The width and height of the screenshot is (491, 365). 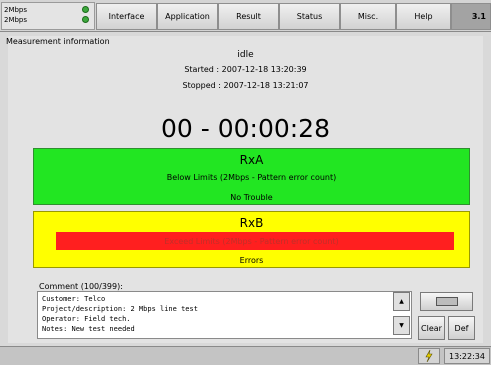 I want to click on comment-line: Operator: Field tech., so click(x=86, y=319).